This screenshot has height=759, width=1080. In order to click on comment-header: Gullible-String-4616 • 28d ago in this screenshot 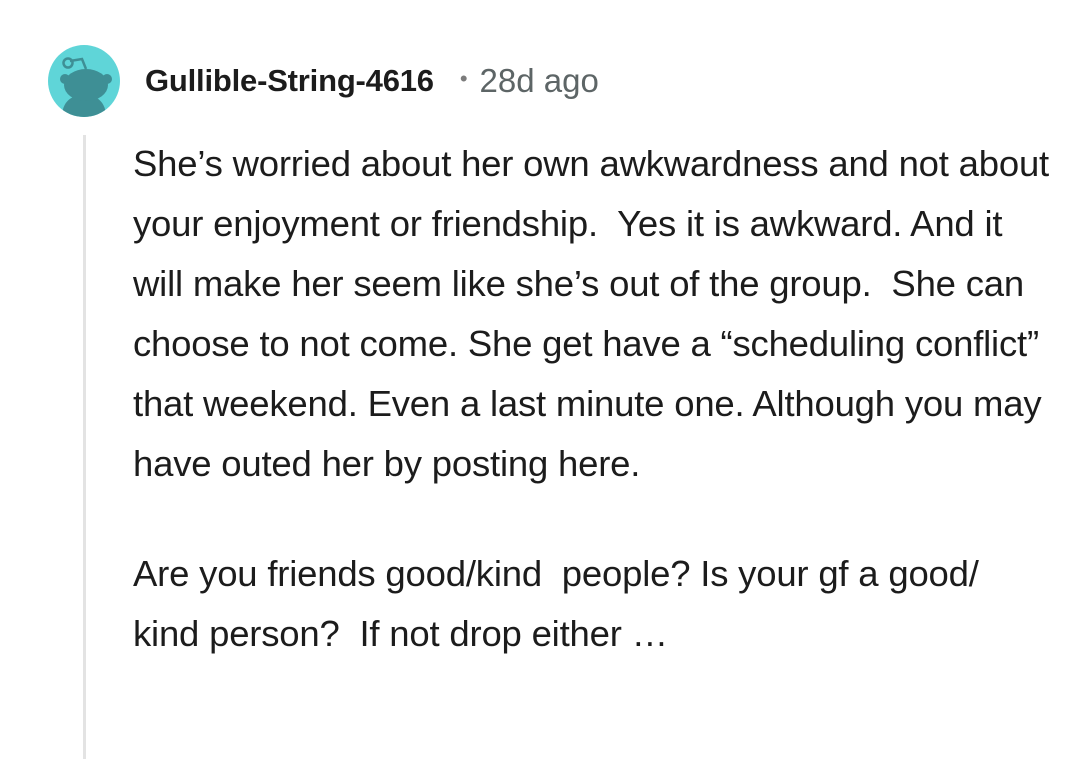, I will do `click(323, 81)`.